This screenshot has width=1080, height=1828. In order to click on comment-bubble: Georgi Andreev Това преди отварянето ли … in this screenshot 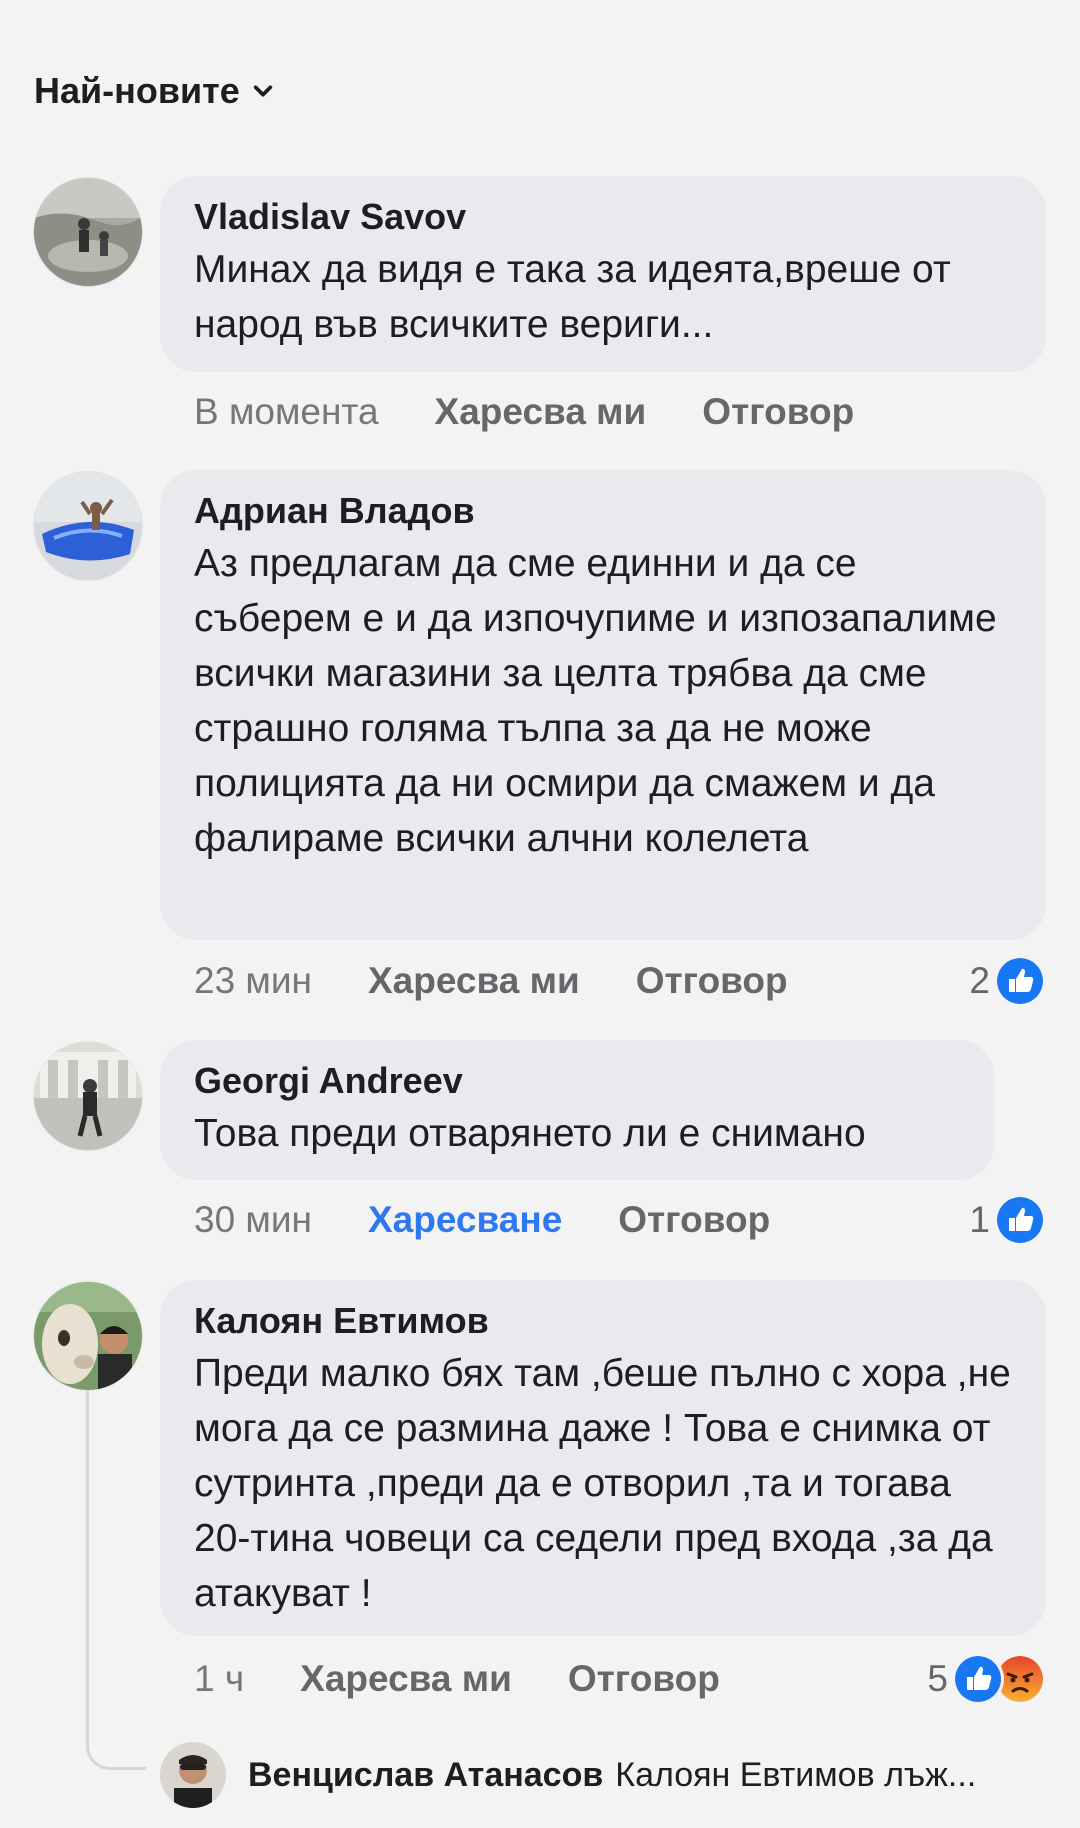, I will do `click(577, 1110)`.